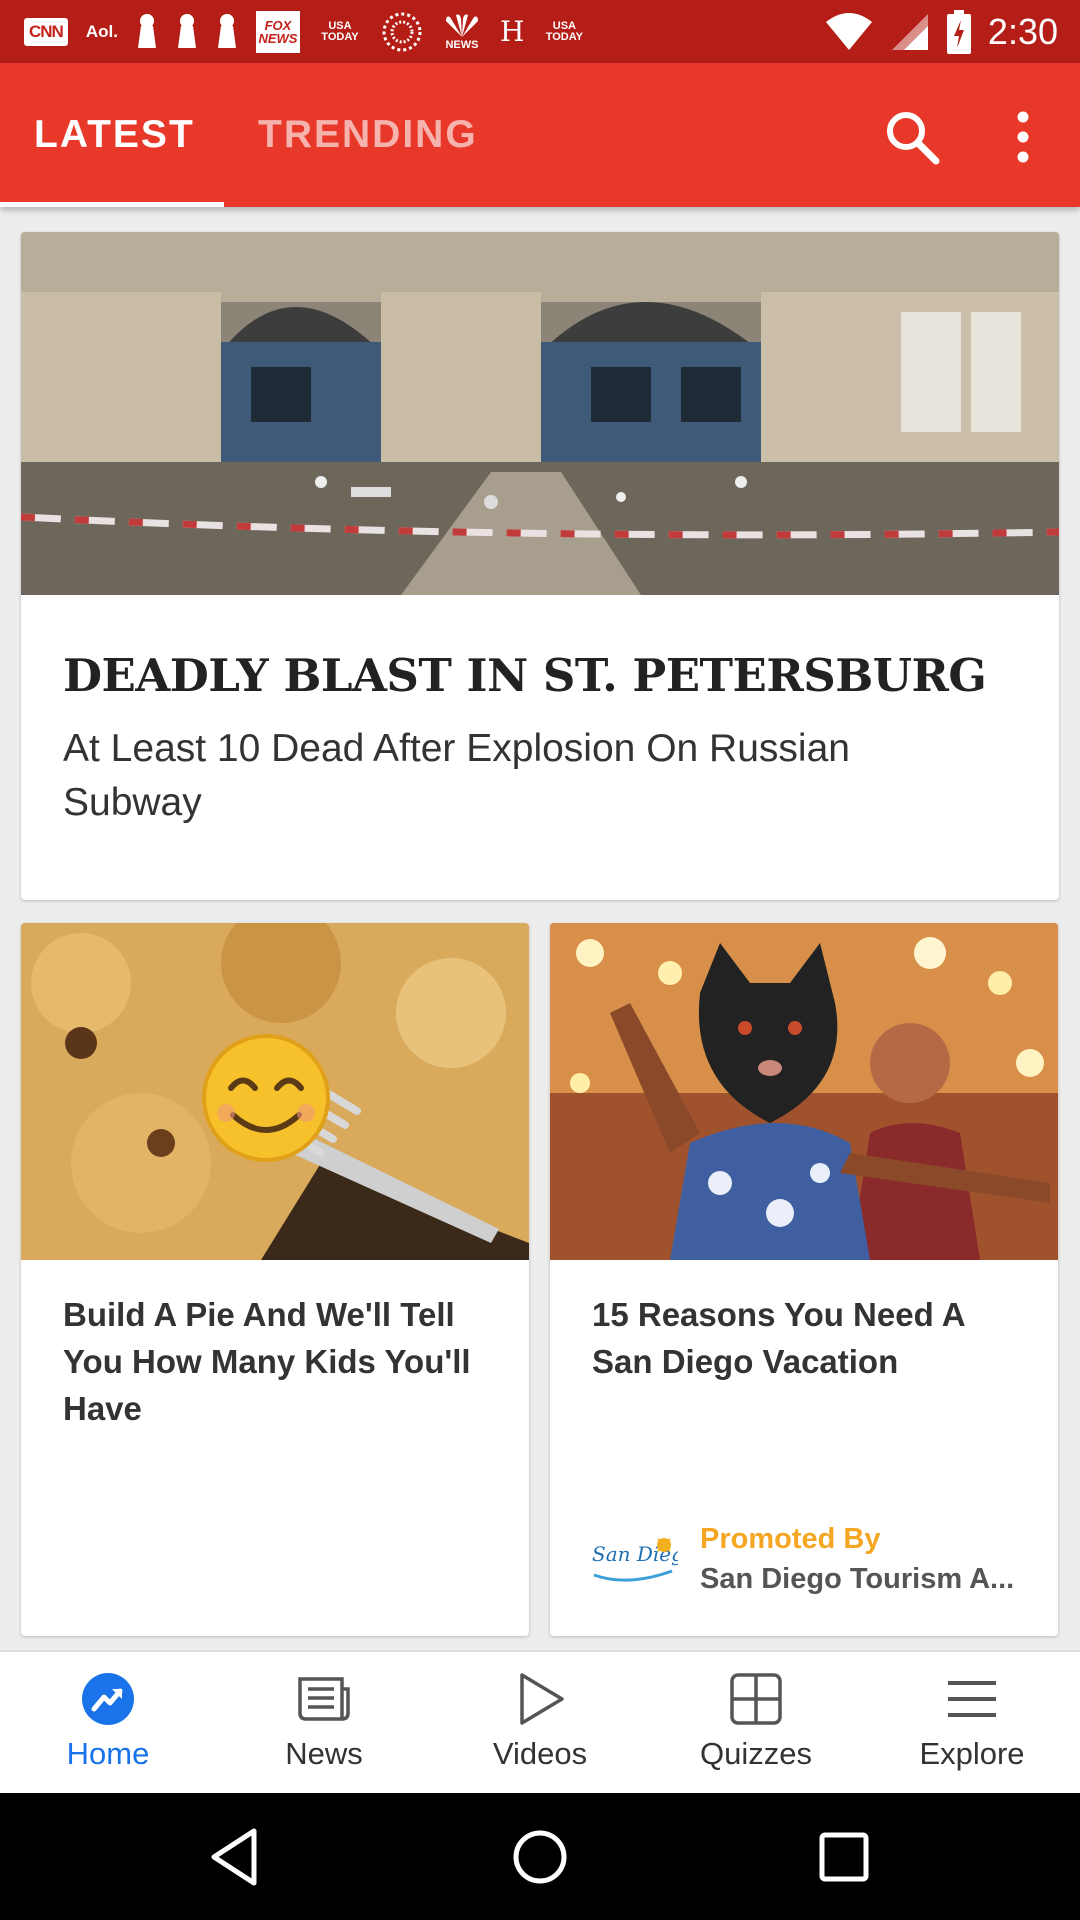 This screenshot has height=1920, width=1080. I want to click on pie-quiz-image, so click(275, 1091).